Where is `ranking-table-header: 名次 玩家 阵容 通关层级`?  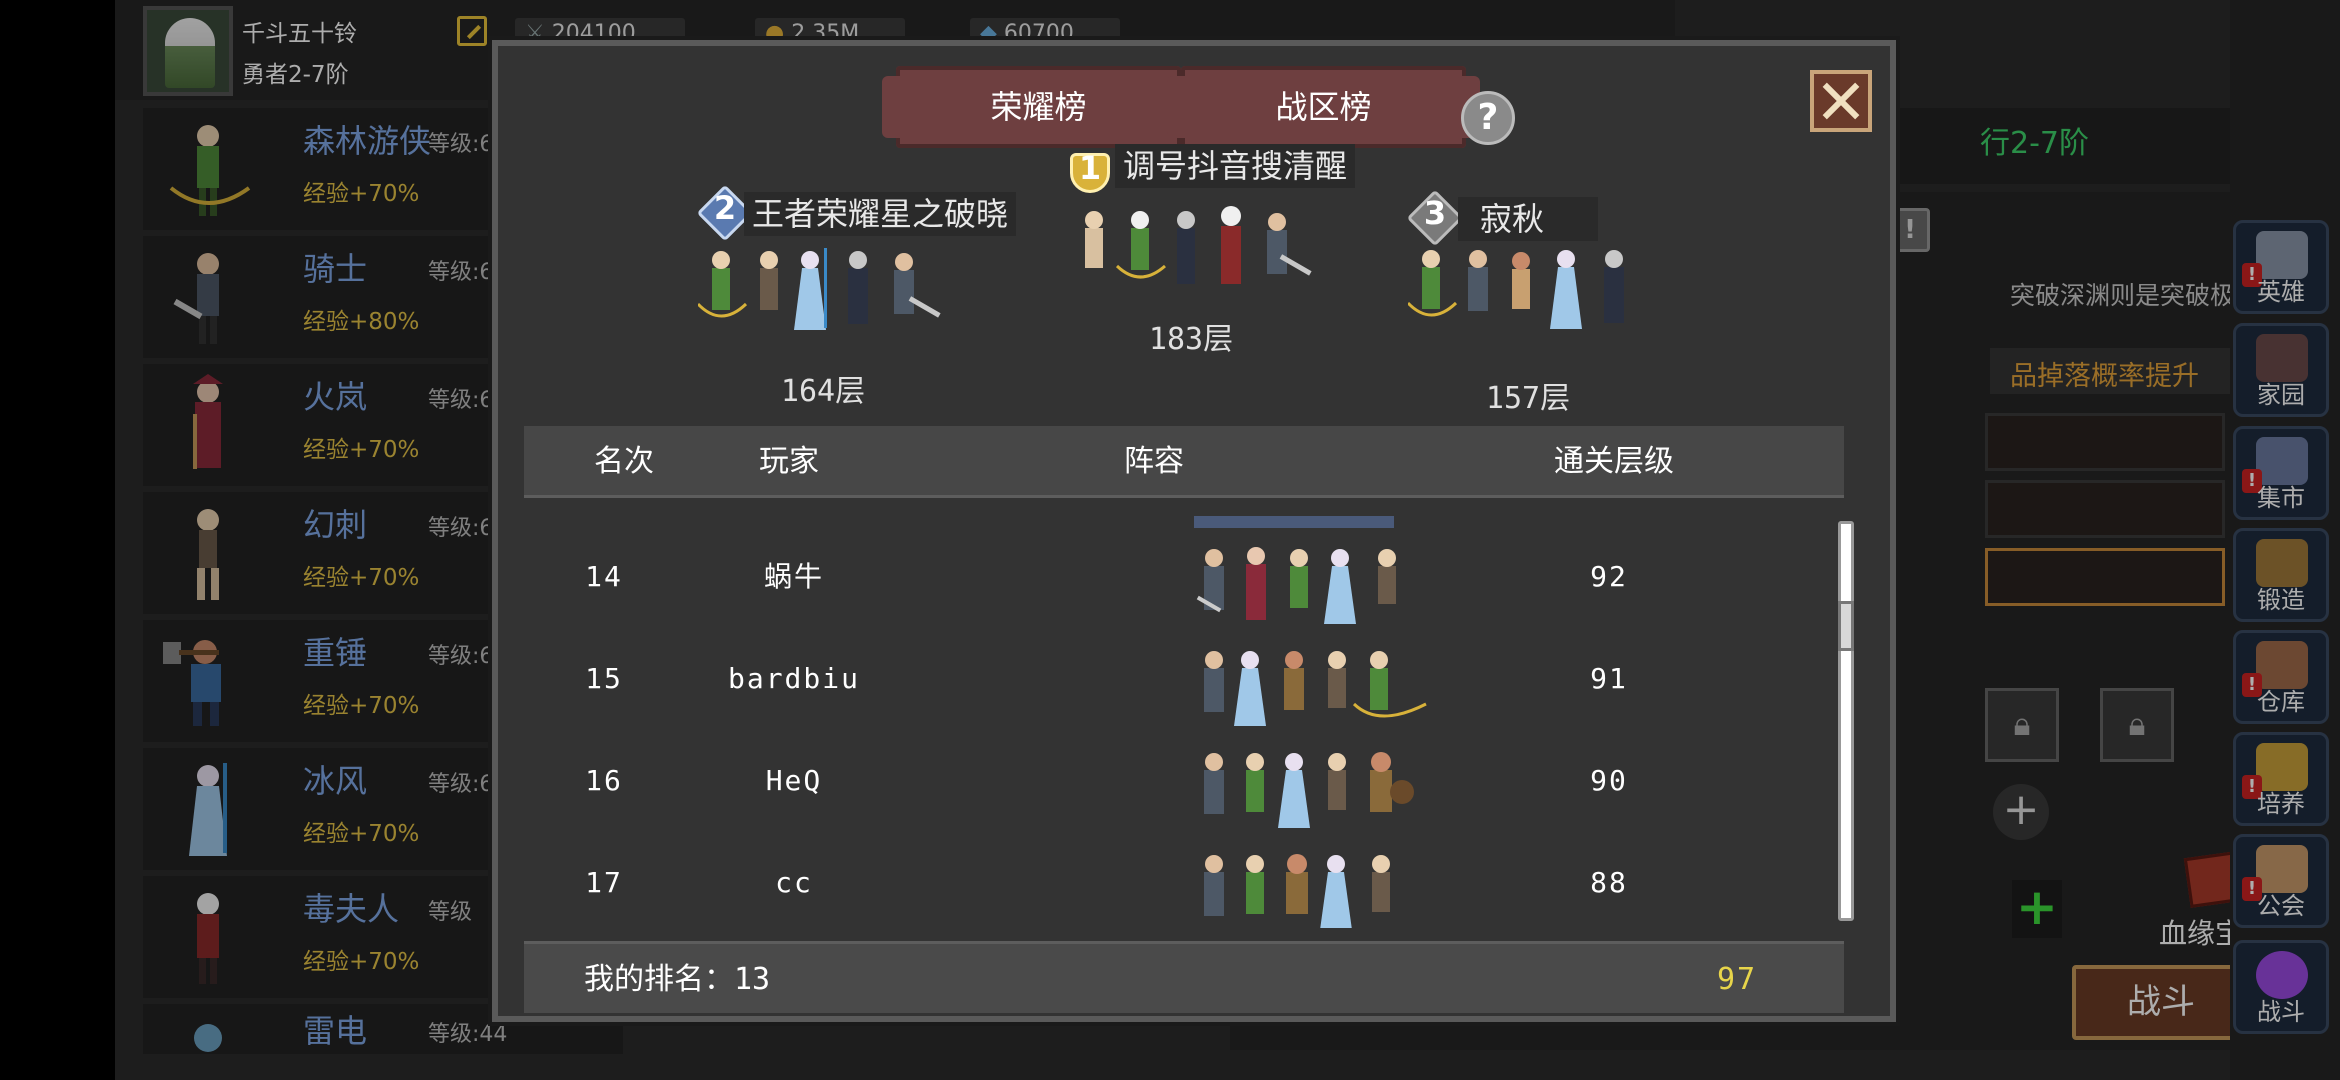 ranking-table-header: 名次 玩家 阵容 通关层级 is located at coordinates (1184, 462).